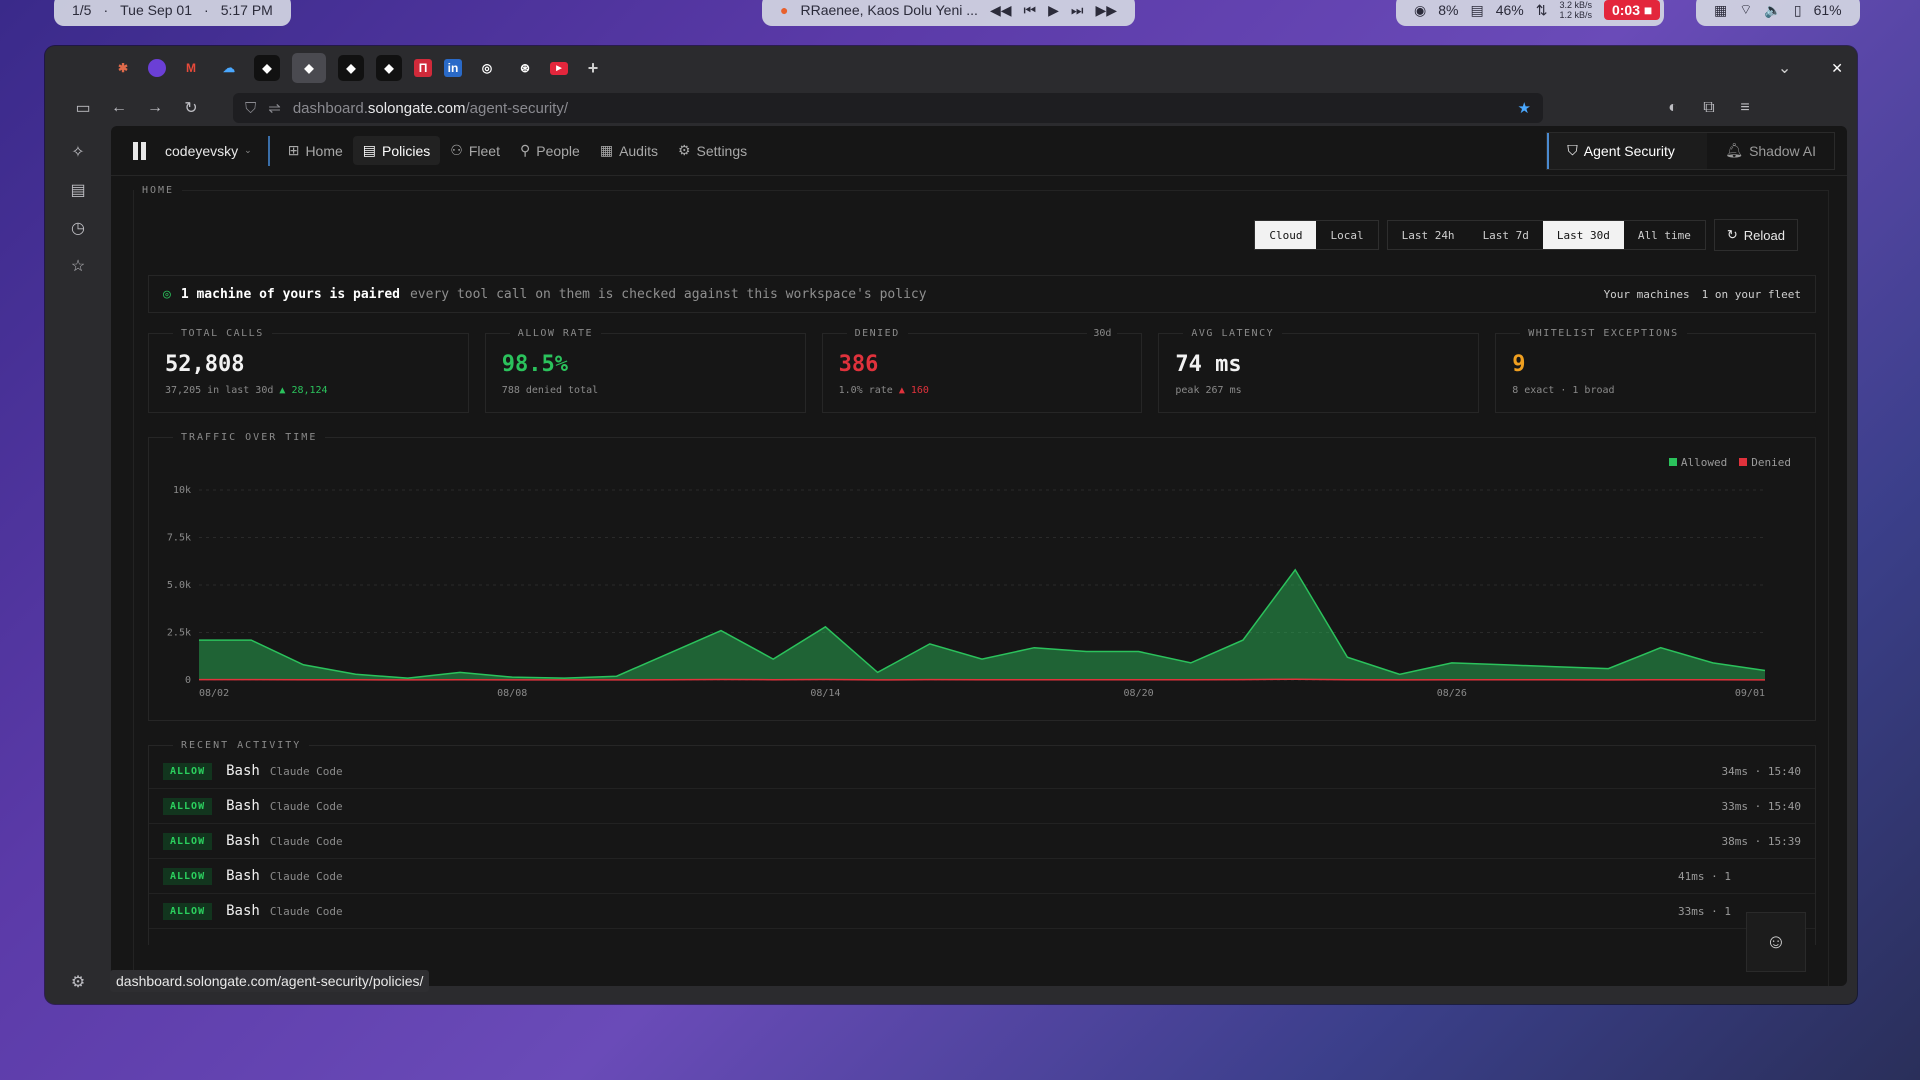 This screenshot has width=1920, height=1080. I want to click on solongate-logo, so click(139, 151).